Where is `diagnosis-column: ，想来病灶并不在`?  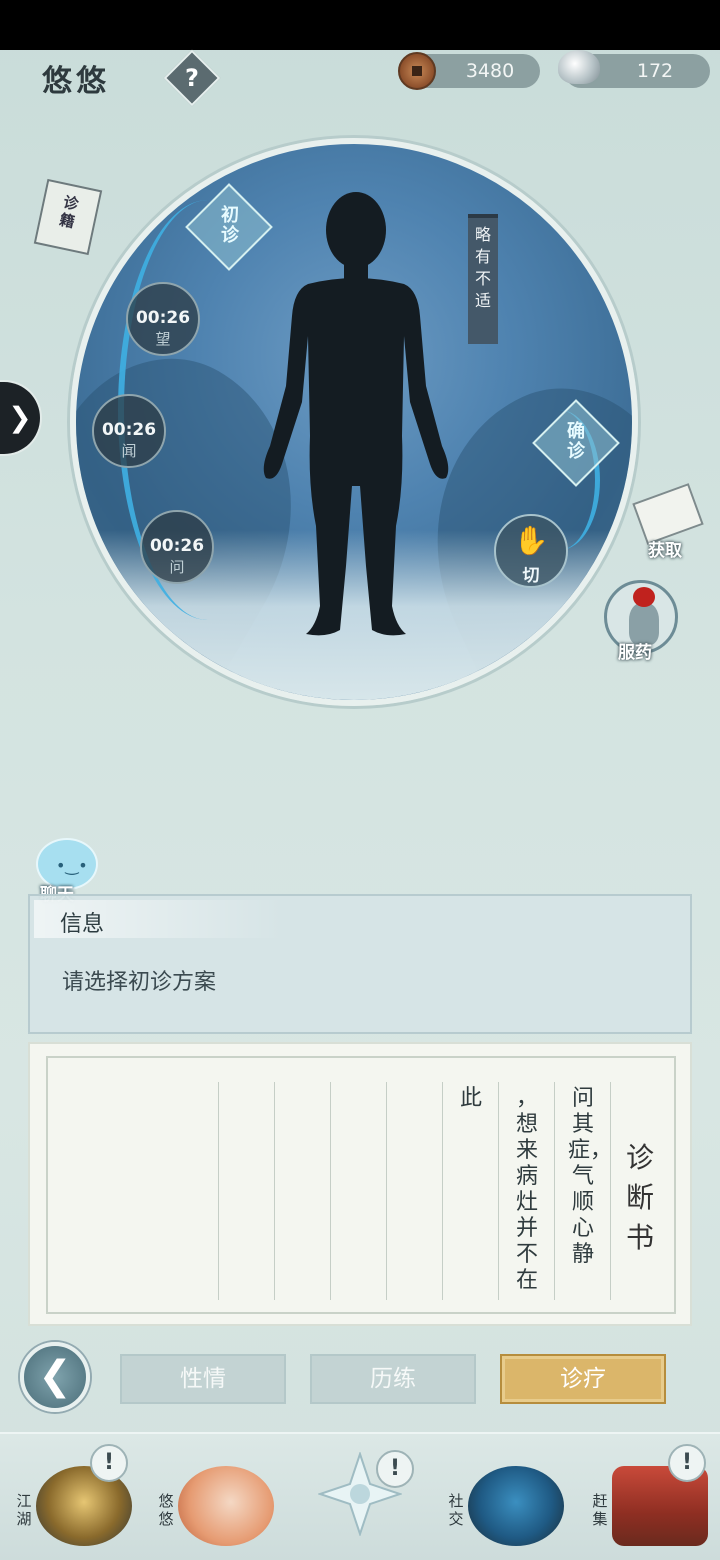 diagnosis-column: ，想来病灶并不在 is located at coordinates (526, 1189).